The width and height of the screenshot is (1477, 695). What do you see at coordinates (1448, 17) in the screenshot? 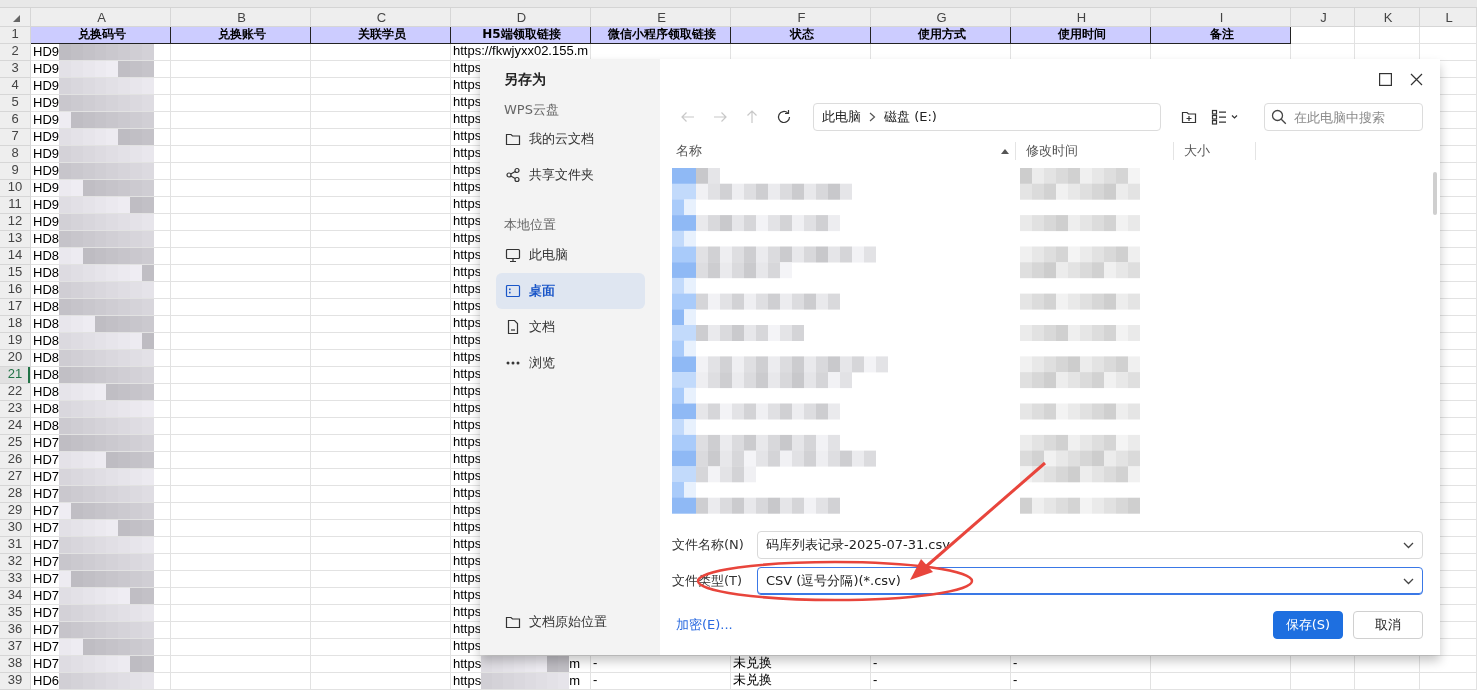
I see `column-header: L` at bounding box center [1448, 17].